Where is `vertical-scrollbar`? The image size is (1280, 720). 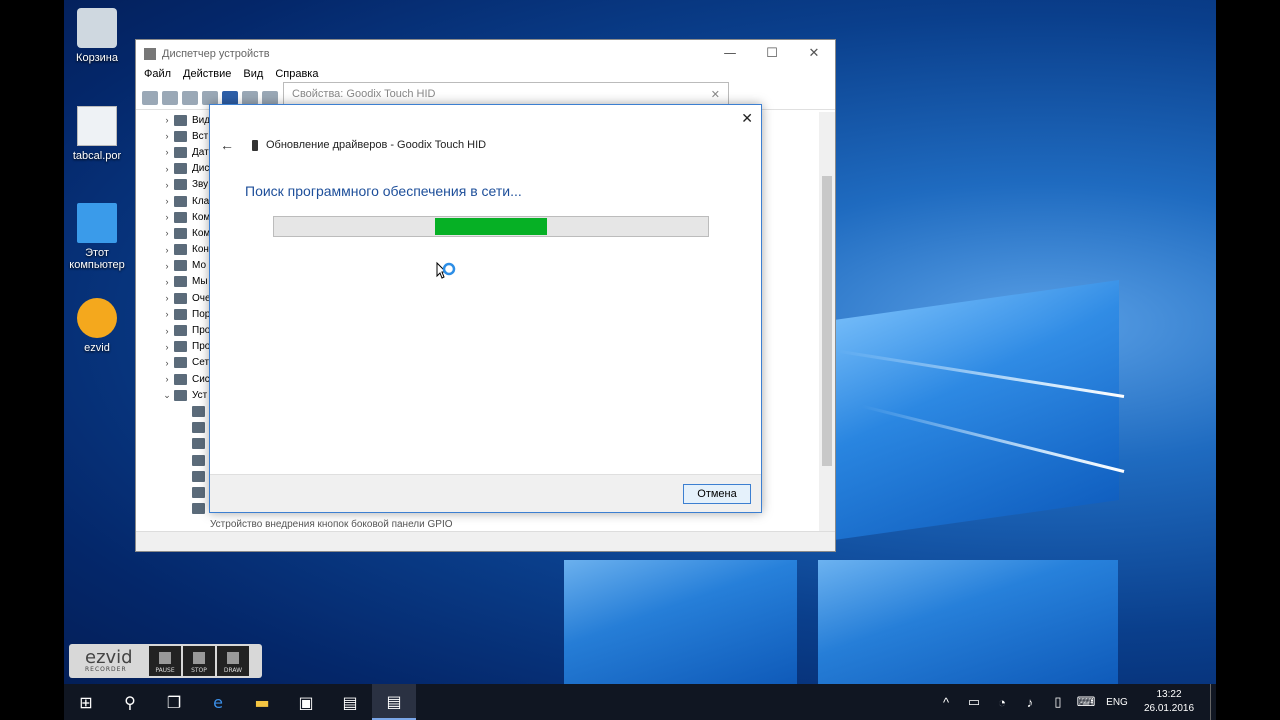
vertical-scrollbar is located at coordinates (827, 322).